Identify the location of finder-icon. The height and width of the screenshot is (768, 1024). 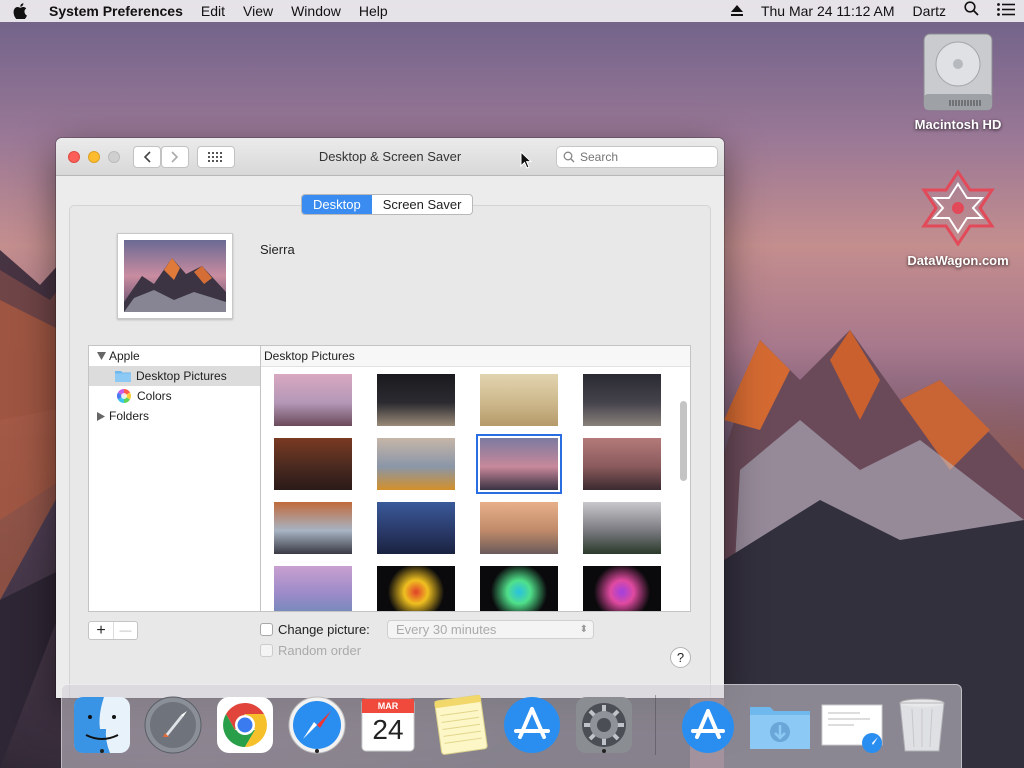
(102, 725).